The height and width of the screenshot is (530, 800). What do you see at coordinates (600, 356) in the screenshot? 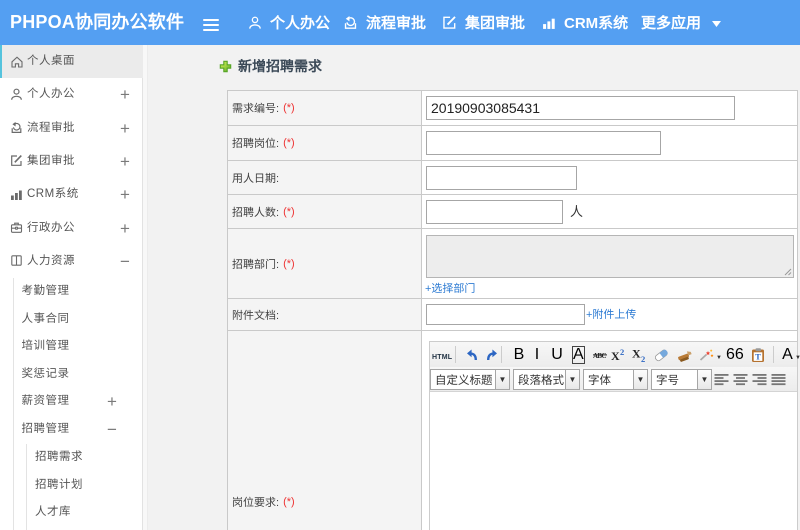
I see `svg-text: ABC` at bounding box center [600, 356].